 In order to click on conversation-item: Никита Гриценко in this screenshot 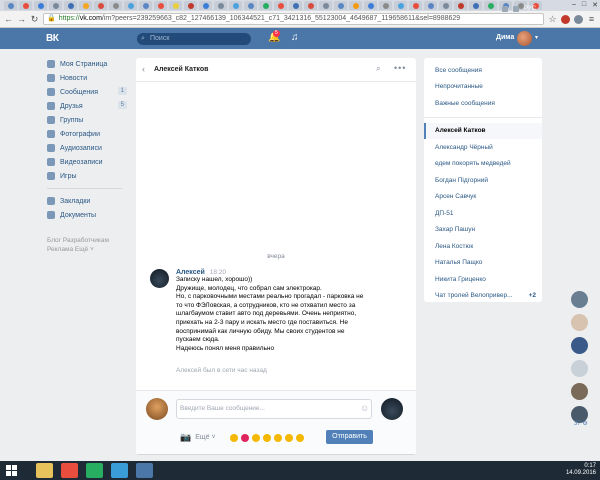, I will do `click(483, 279)`.